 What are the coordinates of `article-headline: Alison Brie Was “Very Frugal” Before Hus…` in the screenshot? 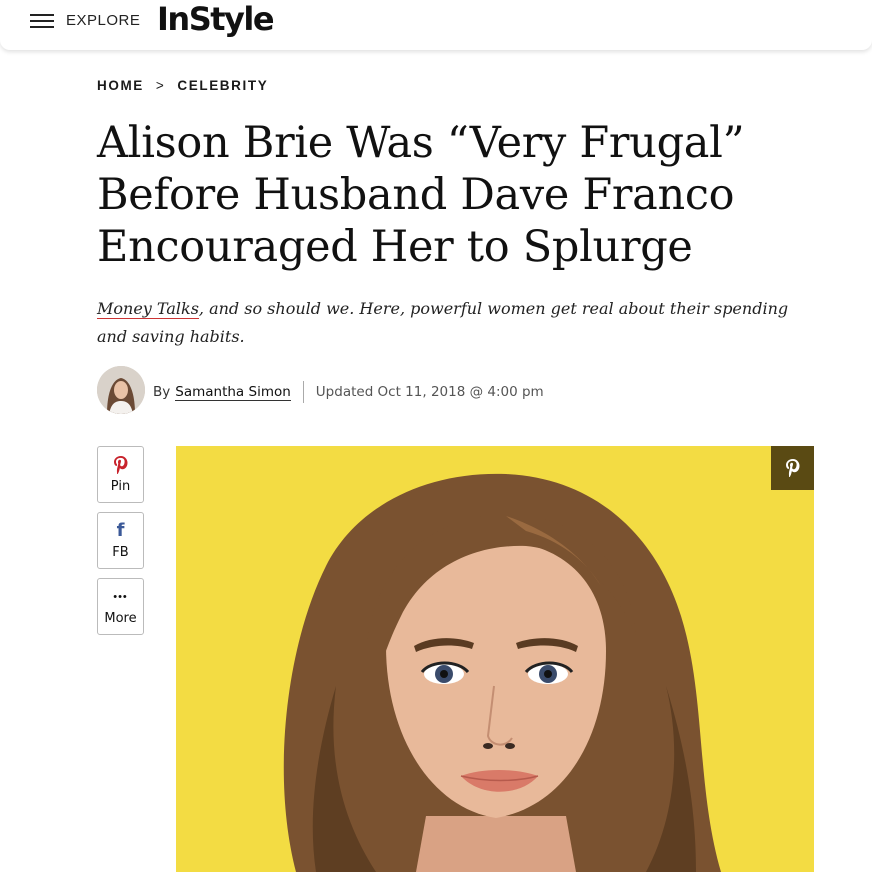 It's located at (421, 195).